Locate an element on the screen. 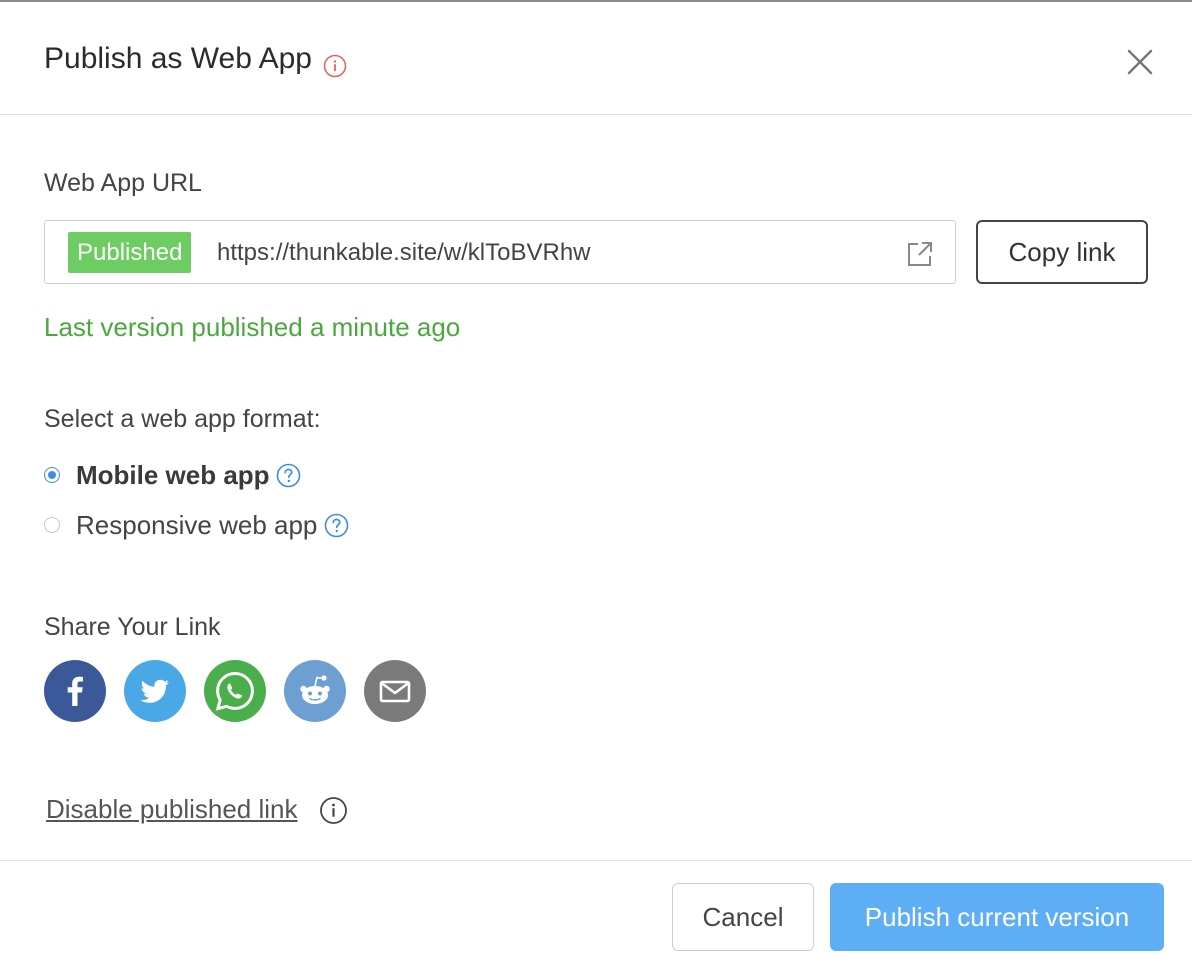 The image size is (1192, 962). responsive-web-app-radio is located at coordinates (52, 525).